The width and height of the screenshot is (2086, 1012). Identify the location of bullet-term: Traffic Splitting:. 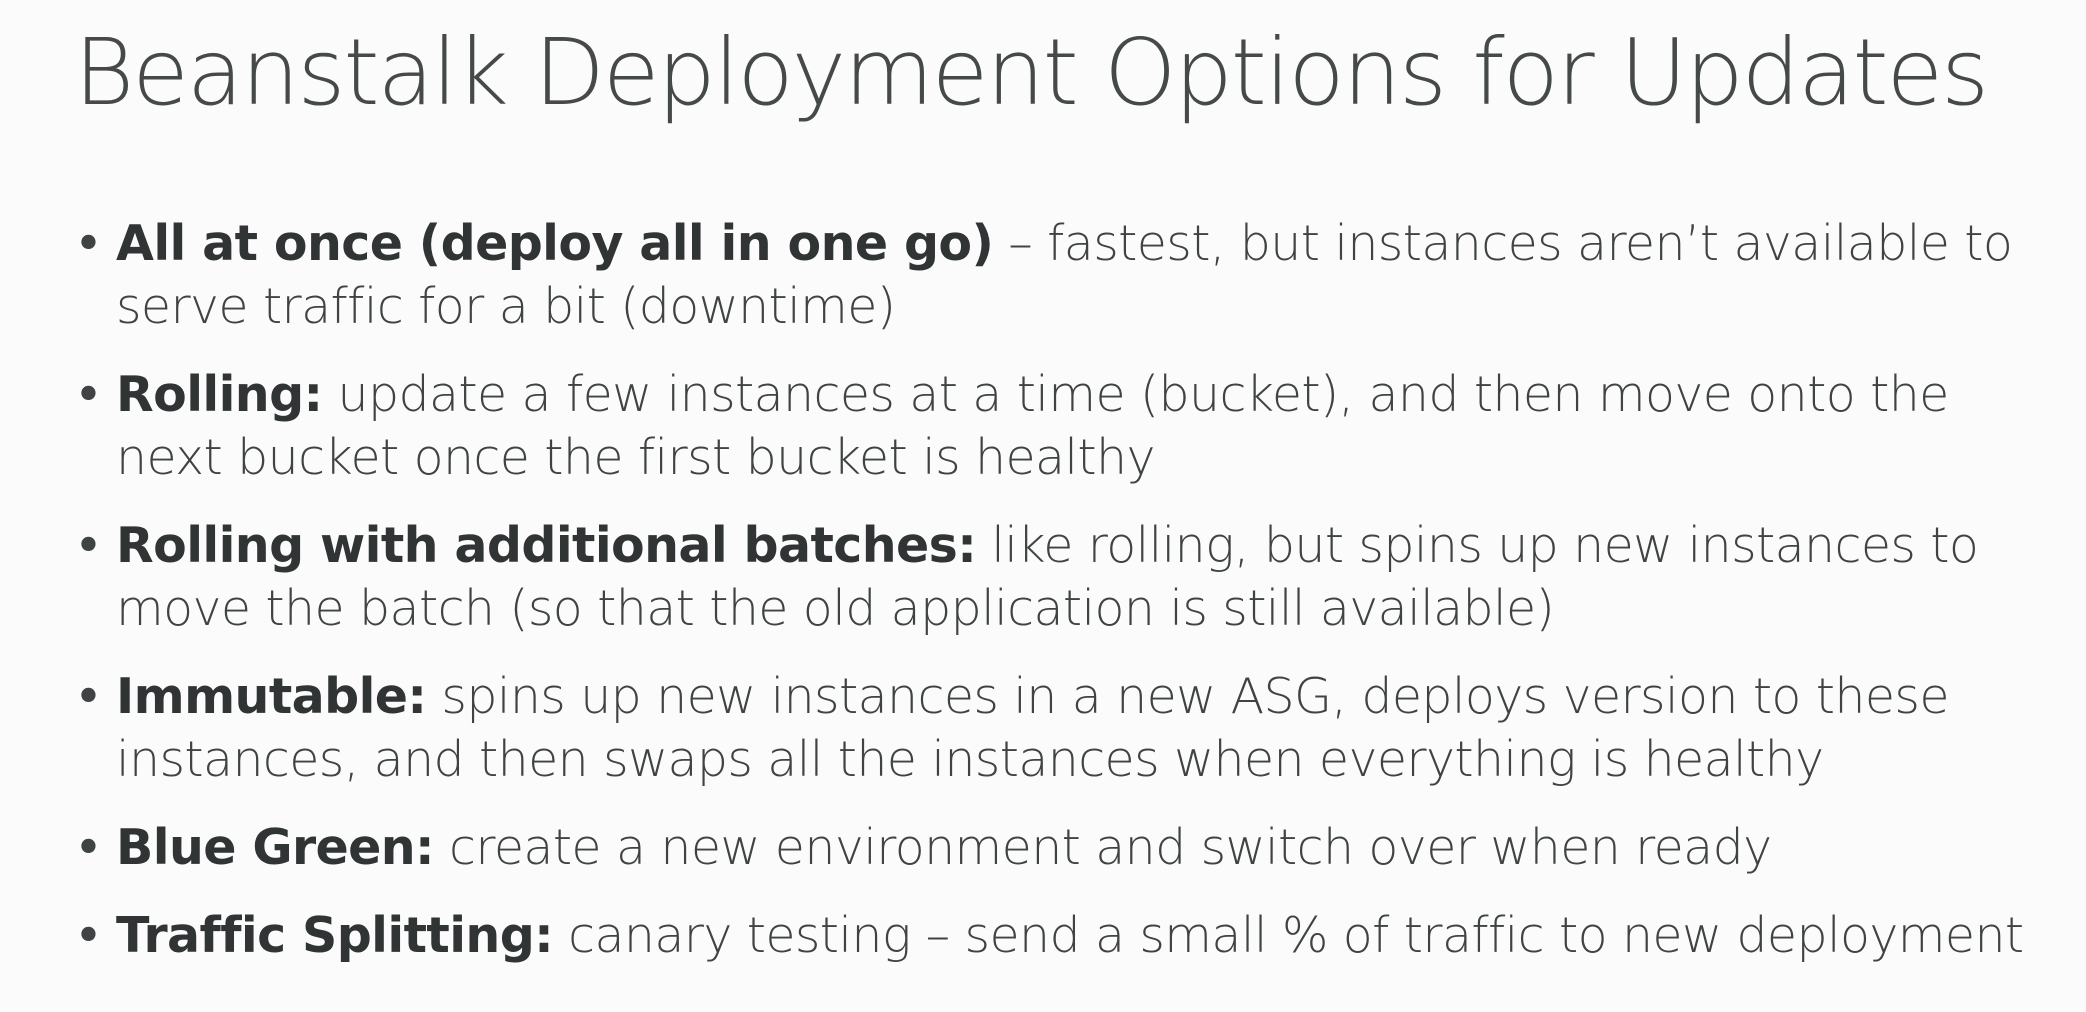
(335, 935).